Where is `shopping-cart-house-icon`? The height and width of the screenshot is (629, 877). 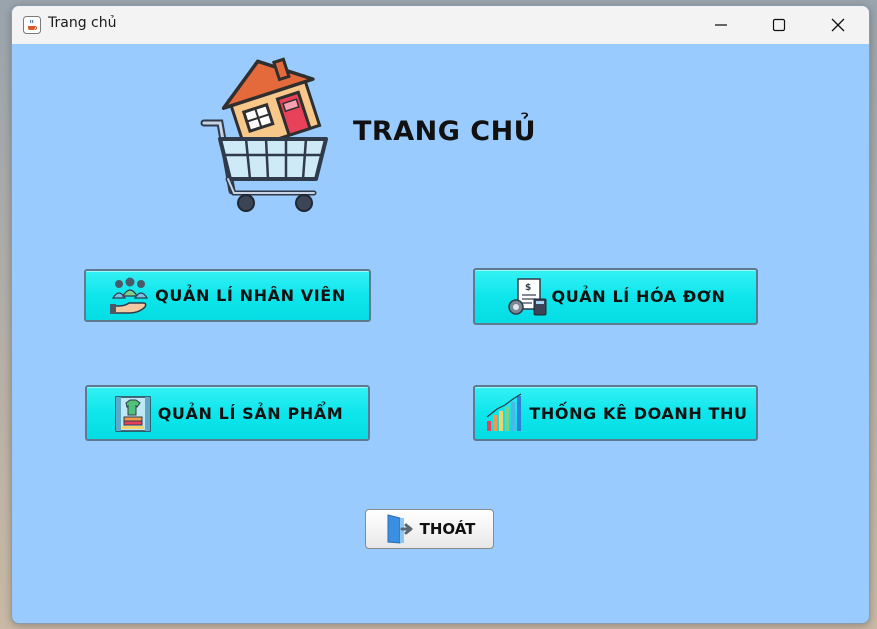
shopping-cart-house-icon is located at coordinates (264, 134).